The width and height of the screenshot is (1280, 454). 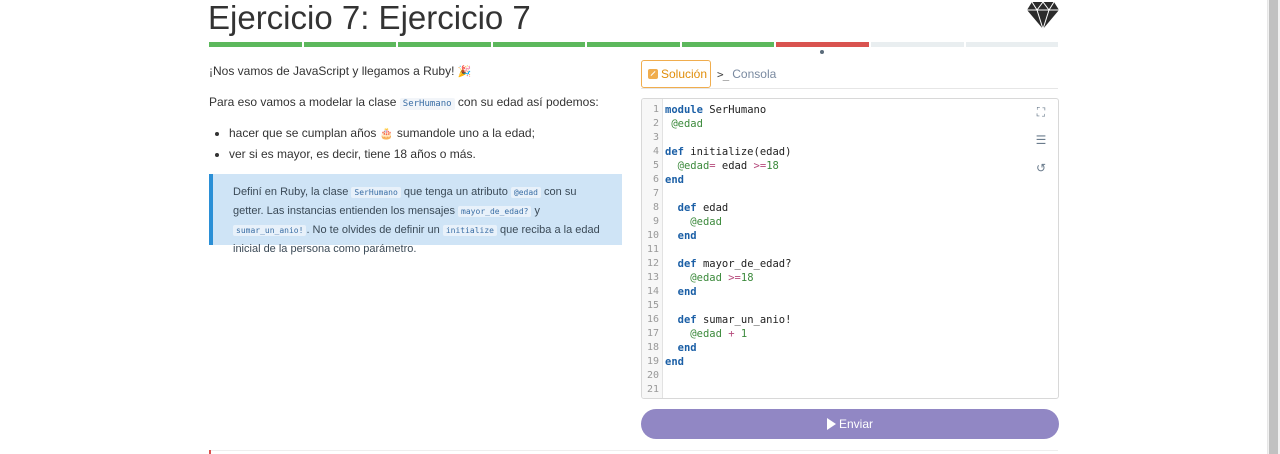 I want to click on line-number: 19, so click(x=652, y=361).